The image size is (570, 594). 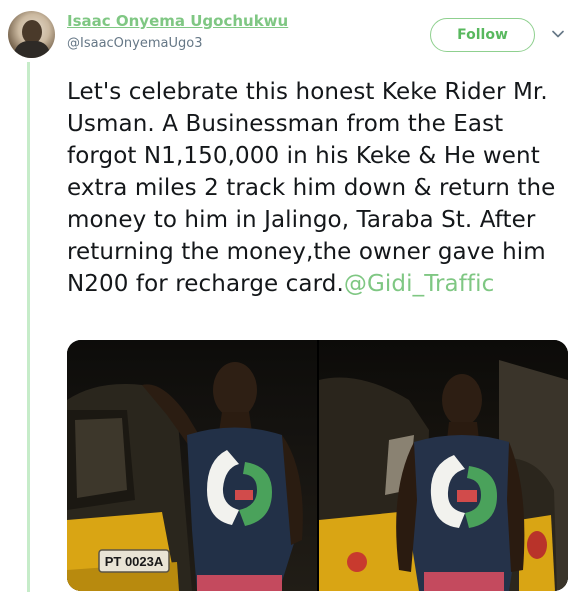 What do you see at coordinates (28, 327) in the screenshot?
I see `thread-line` at bounding box center [28, 327].